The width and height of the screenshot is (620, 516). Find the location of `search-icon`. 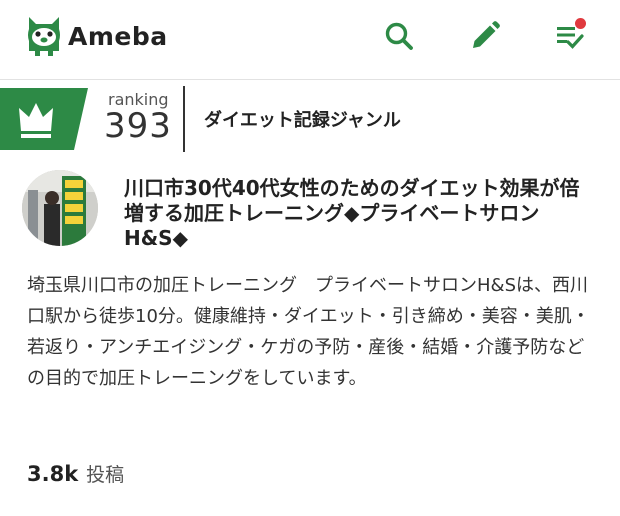

search-icon is located at coordinates (399, 36).